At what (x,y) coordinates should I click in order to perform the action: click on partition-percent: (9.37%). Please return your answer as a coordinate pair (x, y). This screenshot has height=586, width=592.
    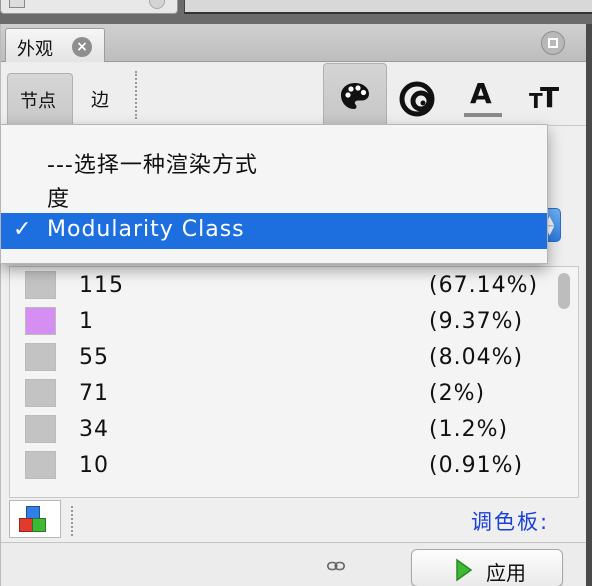
    Looking at the image, I should click on (476, 321).